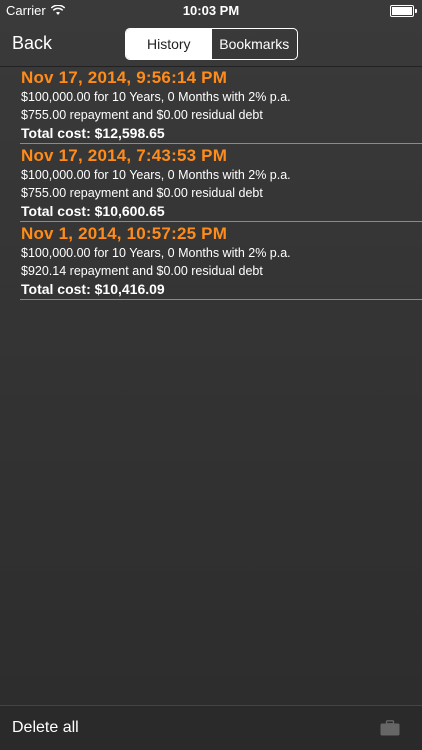  What do you see at coordinates (403, 11) in the screenshot?
I see `battery-icon` at bounding box center [403, 11].